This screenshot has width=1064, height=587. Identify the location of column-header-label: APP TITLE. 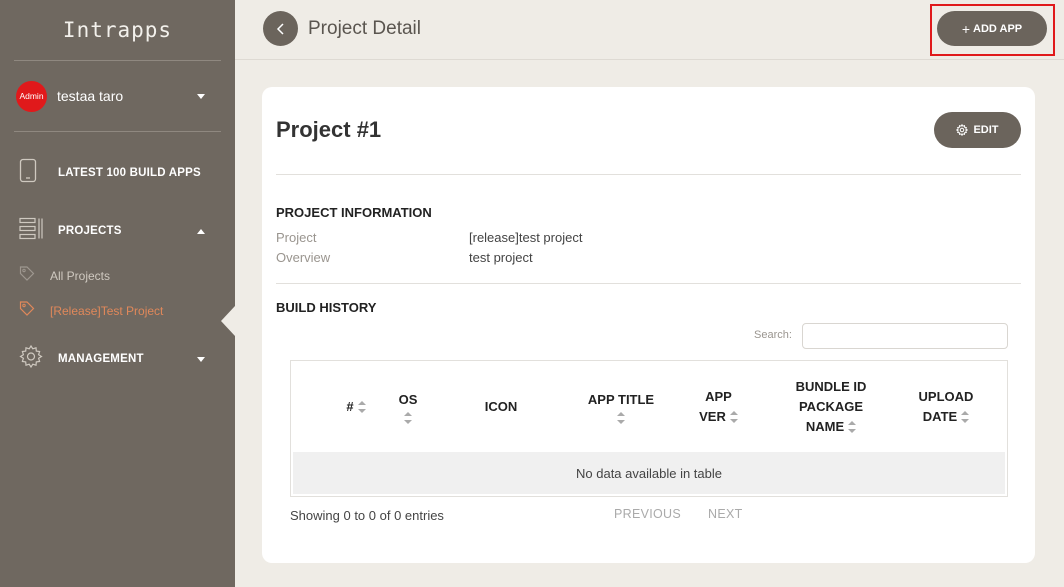
(621, 399).